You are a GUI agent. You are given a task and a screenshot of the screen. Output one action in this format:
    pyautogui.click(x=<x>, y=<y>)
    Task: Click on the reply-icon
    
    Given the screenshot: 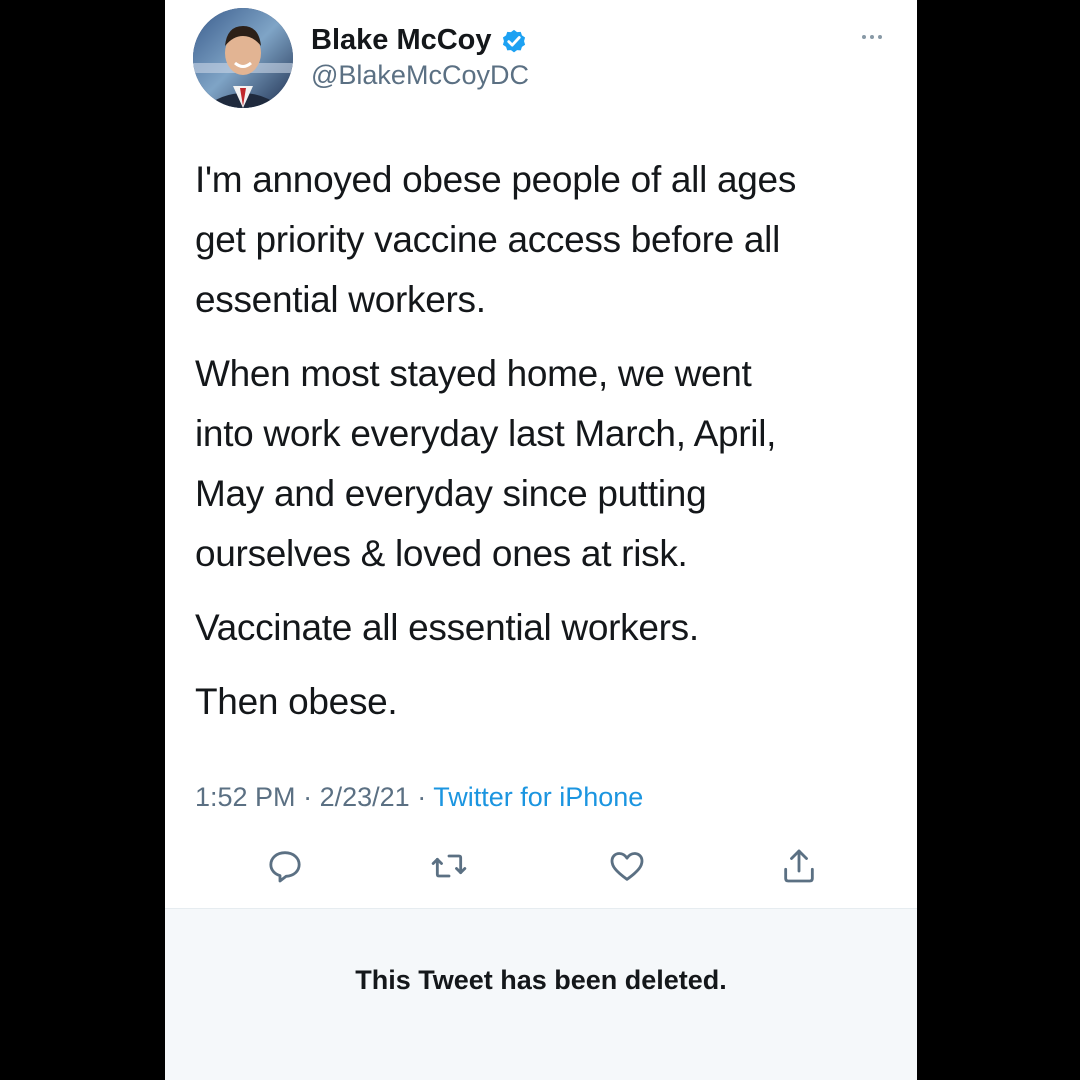 What is the action you would take?
    pyautogui.click(x=285, y=868)
    